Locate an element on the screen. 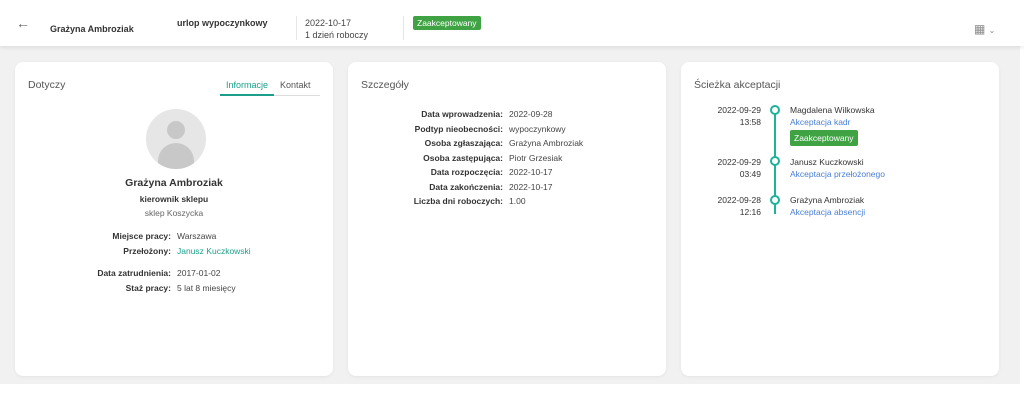  step-info: Grażyna Ambroziak Akceptacja absencji is located at coordinates (827, 206).